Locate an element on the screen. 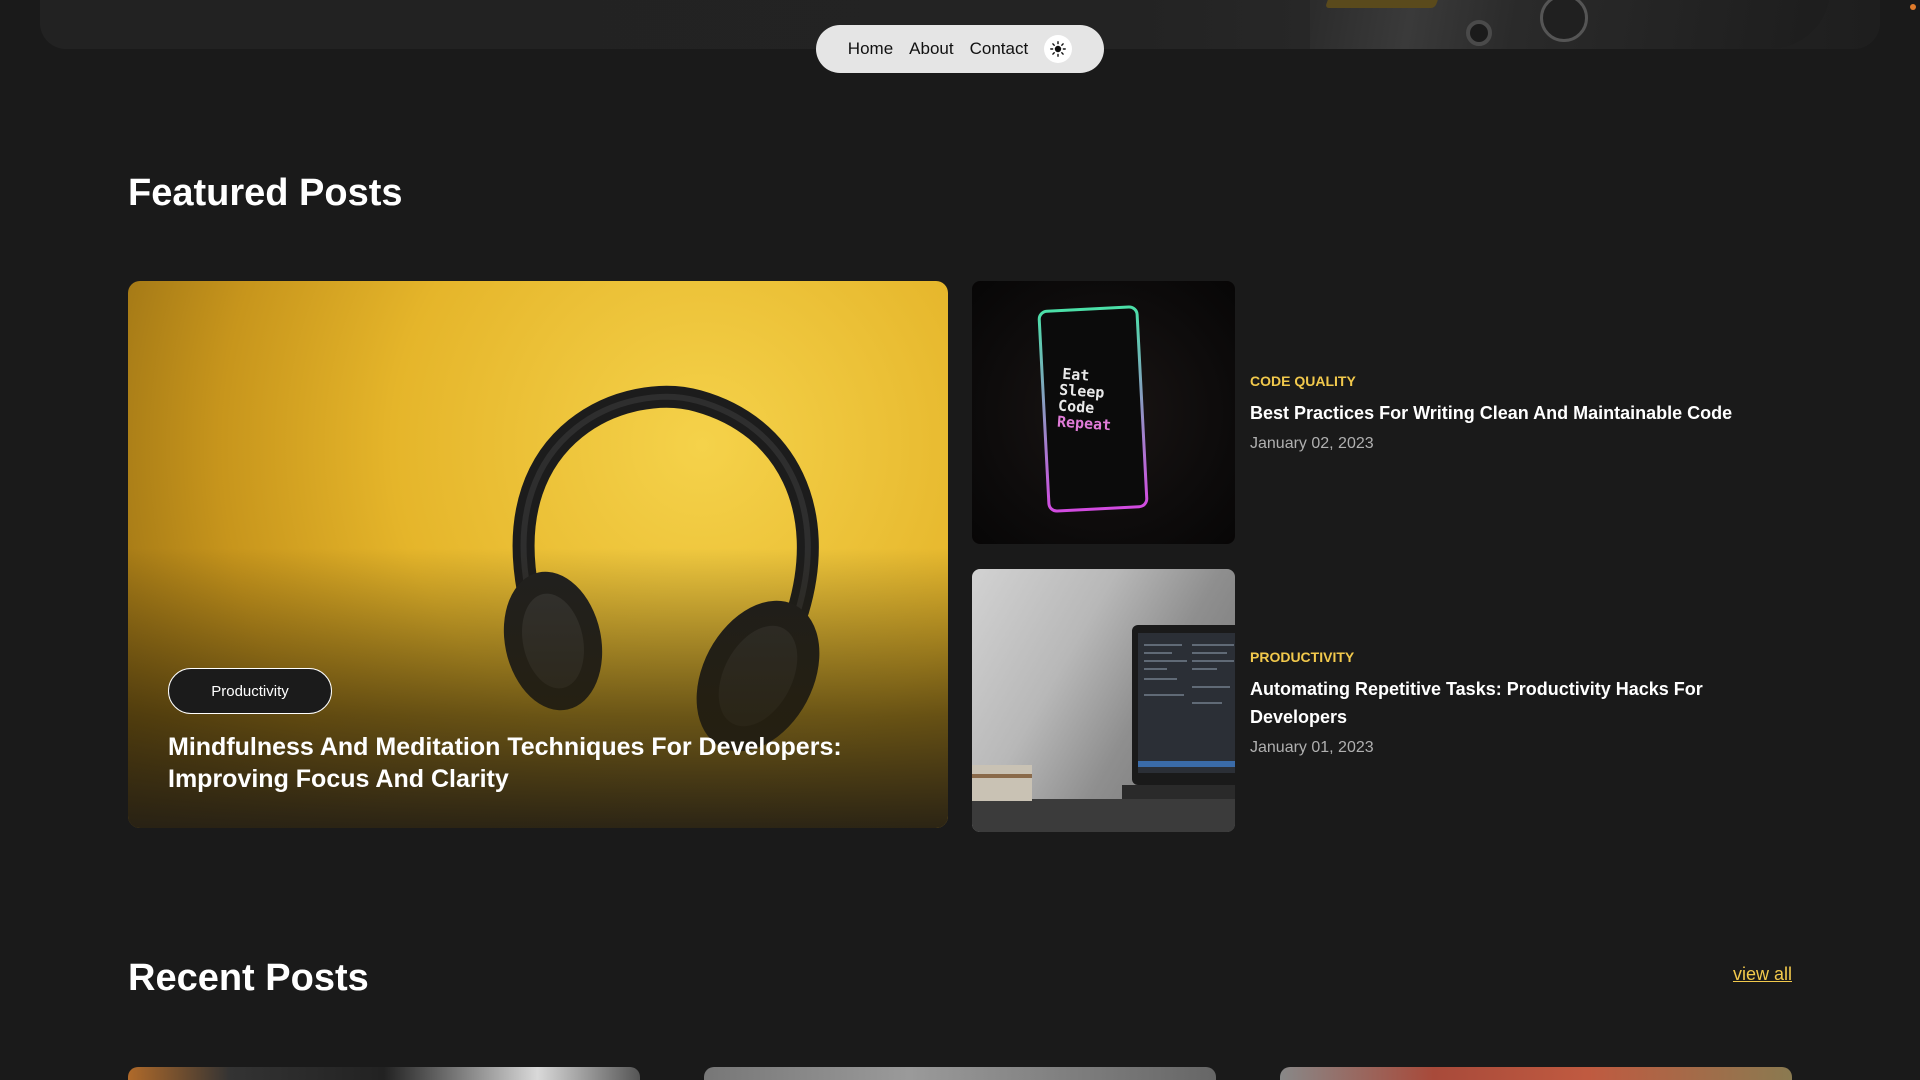 The height and width of the screenshot is (1080, 1920). post-date: January 01, 2023 is located at coordinates (1312, 747).